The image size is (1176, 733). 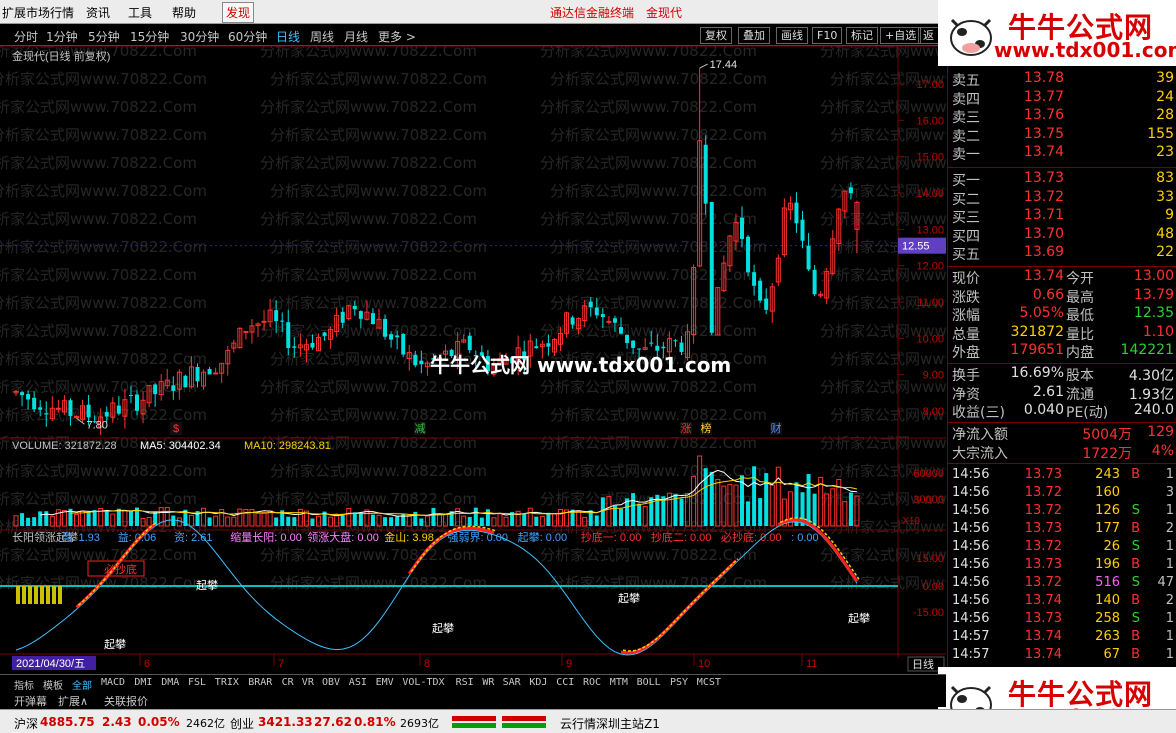 What do you see at coordinates (1153, 276) in the screenshot?
I see `stat-value: 13.00` at bounding box center [1153, 276].